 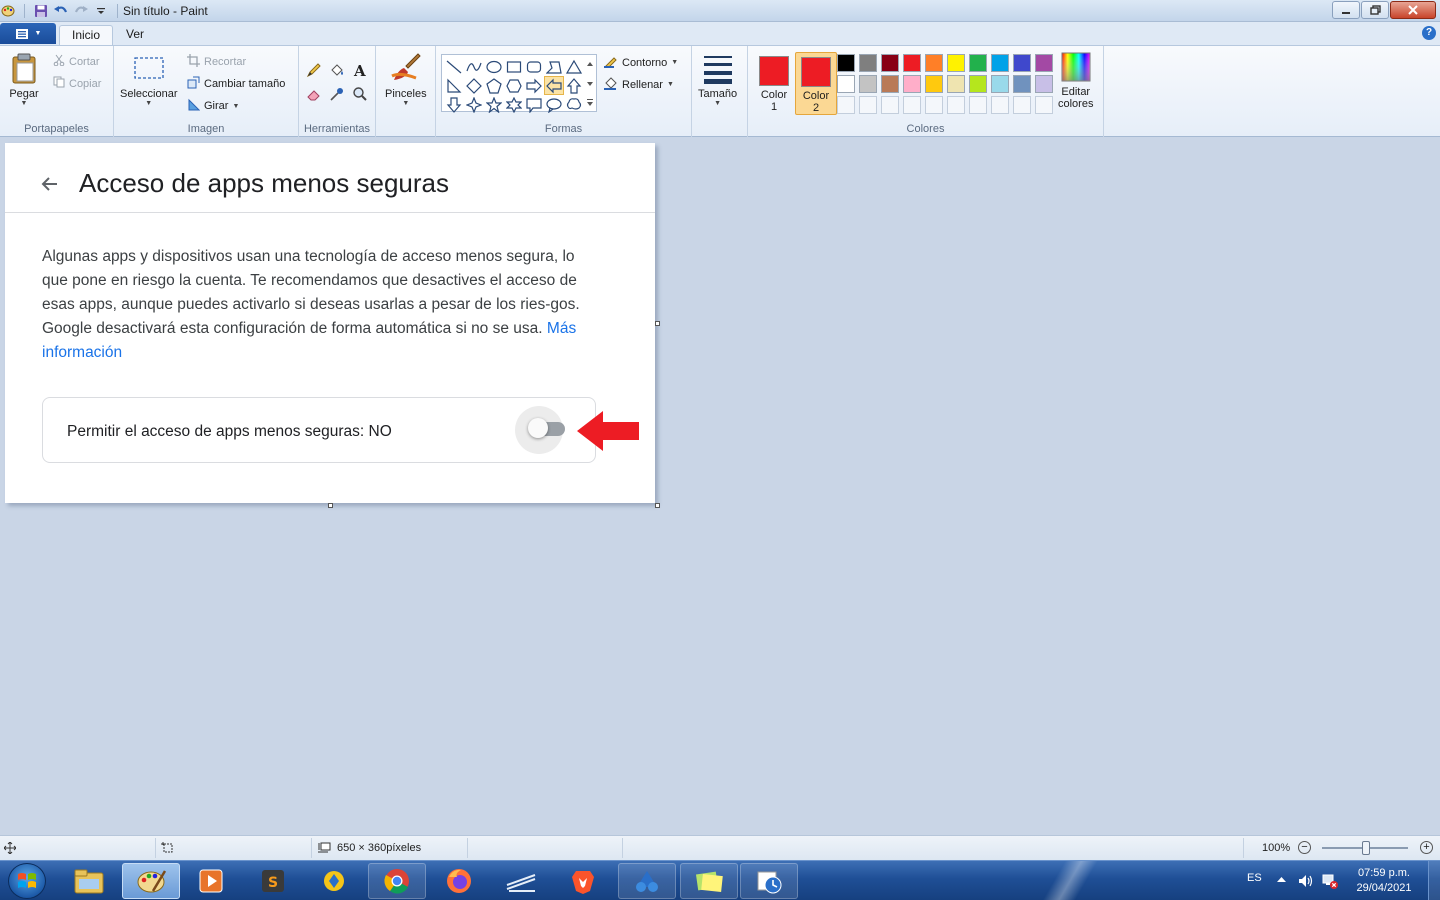 What do you see at coordinates (816, 83) in the screenshot?
I see `color2-button: Color 2` at bounding box center [816, 83].